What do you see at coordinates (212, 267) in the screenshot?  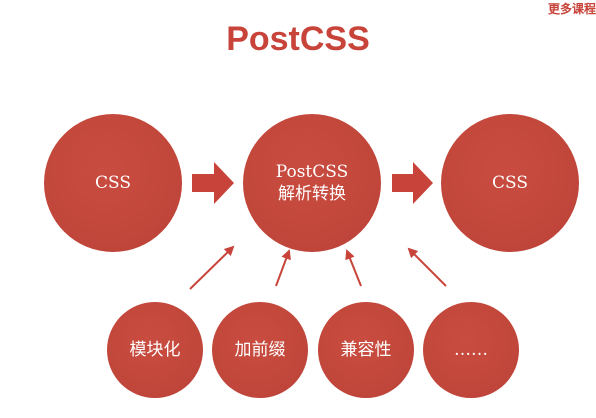 I see `plugin-arrow-modules` at bounding box center [212, 267].